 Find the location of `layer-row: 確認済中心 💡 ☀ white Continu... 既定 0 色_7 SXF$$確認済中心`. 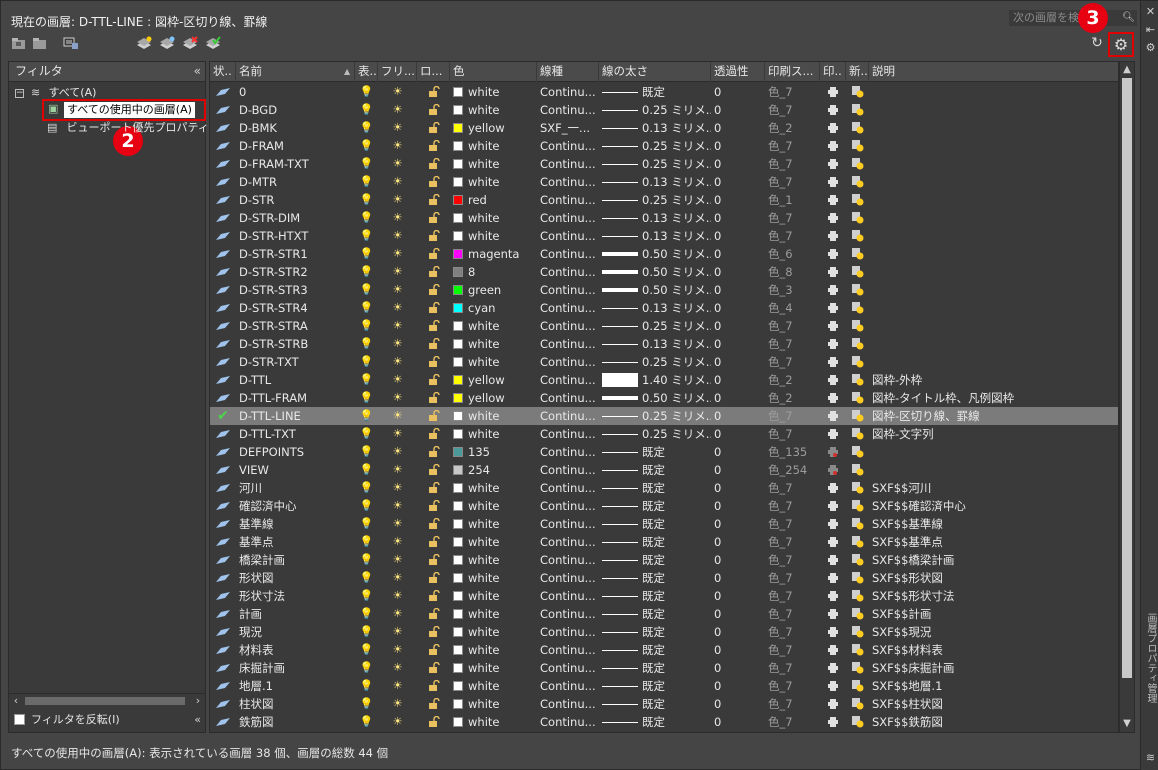

layer-row: 確認済中心 💡 ☀ white Continu... 既定 0 色_7 SXF$$確認済中心 is located at coordinates (664, 506).